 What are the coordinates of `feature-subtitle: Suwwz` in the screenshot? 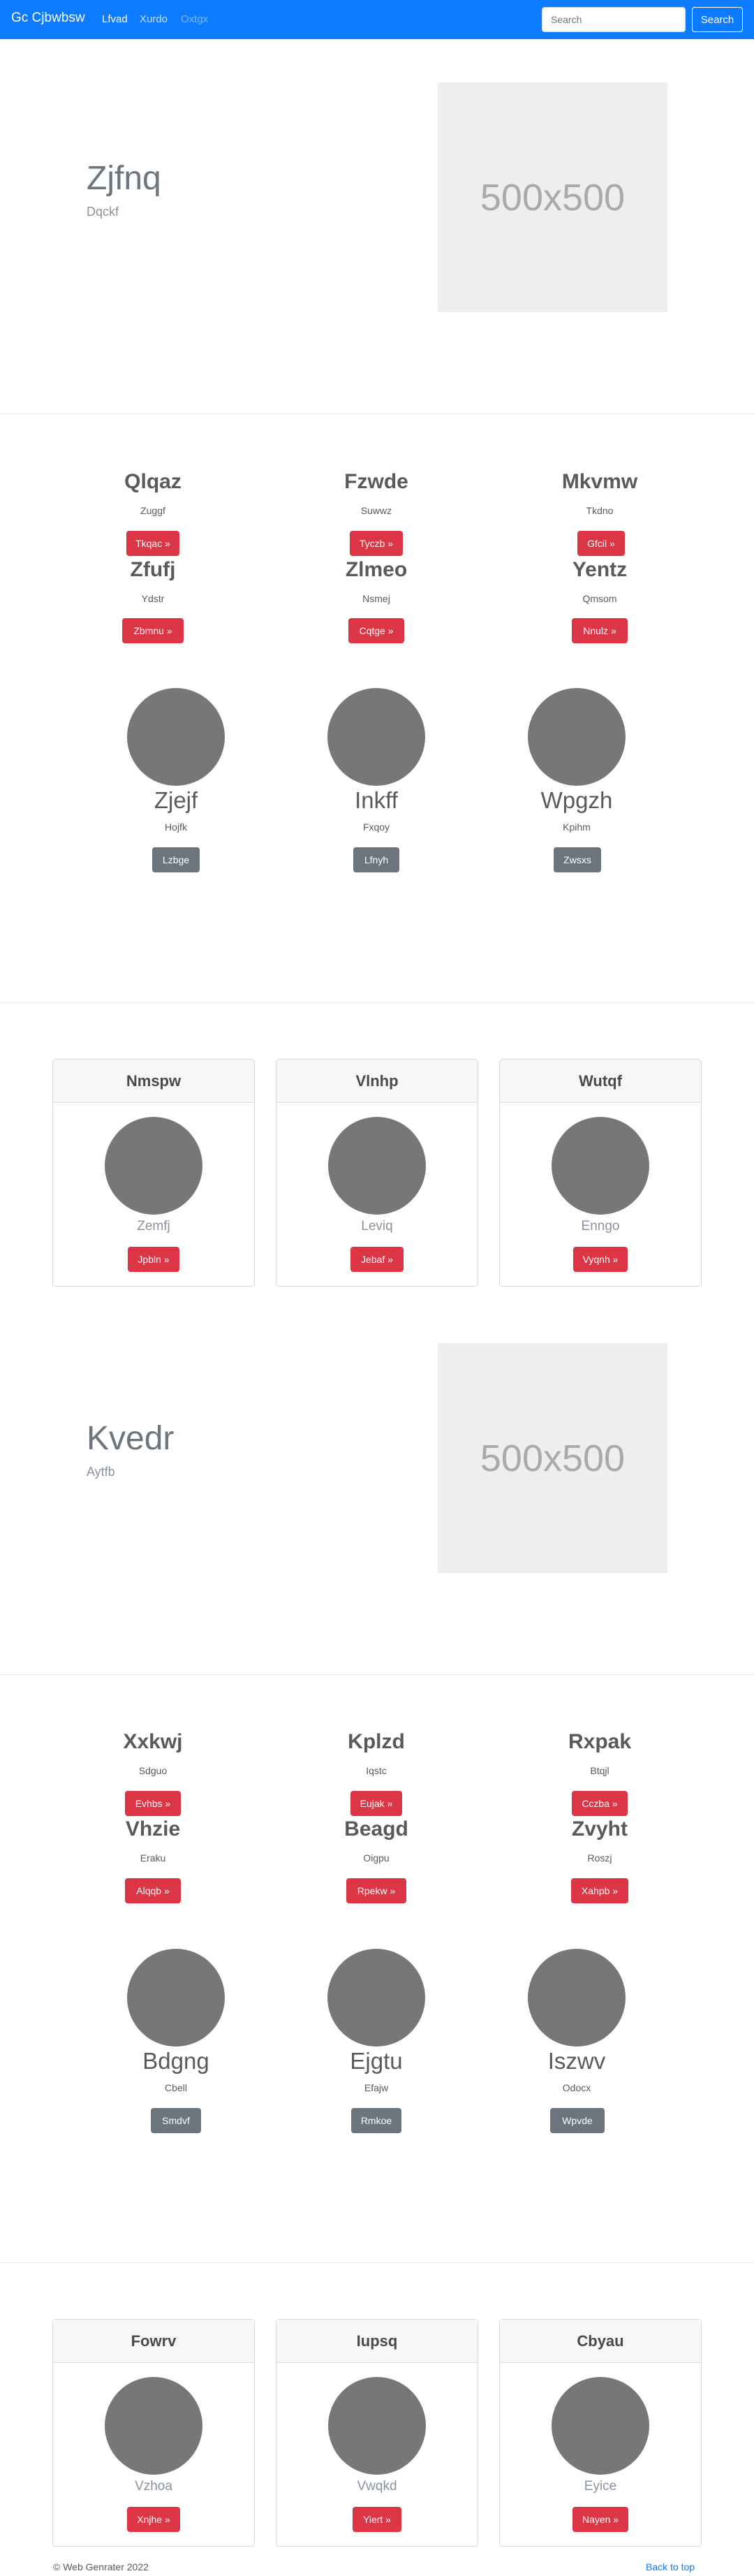 It's located at (376, 510).